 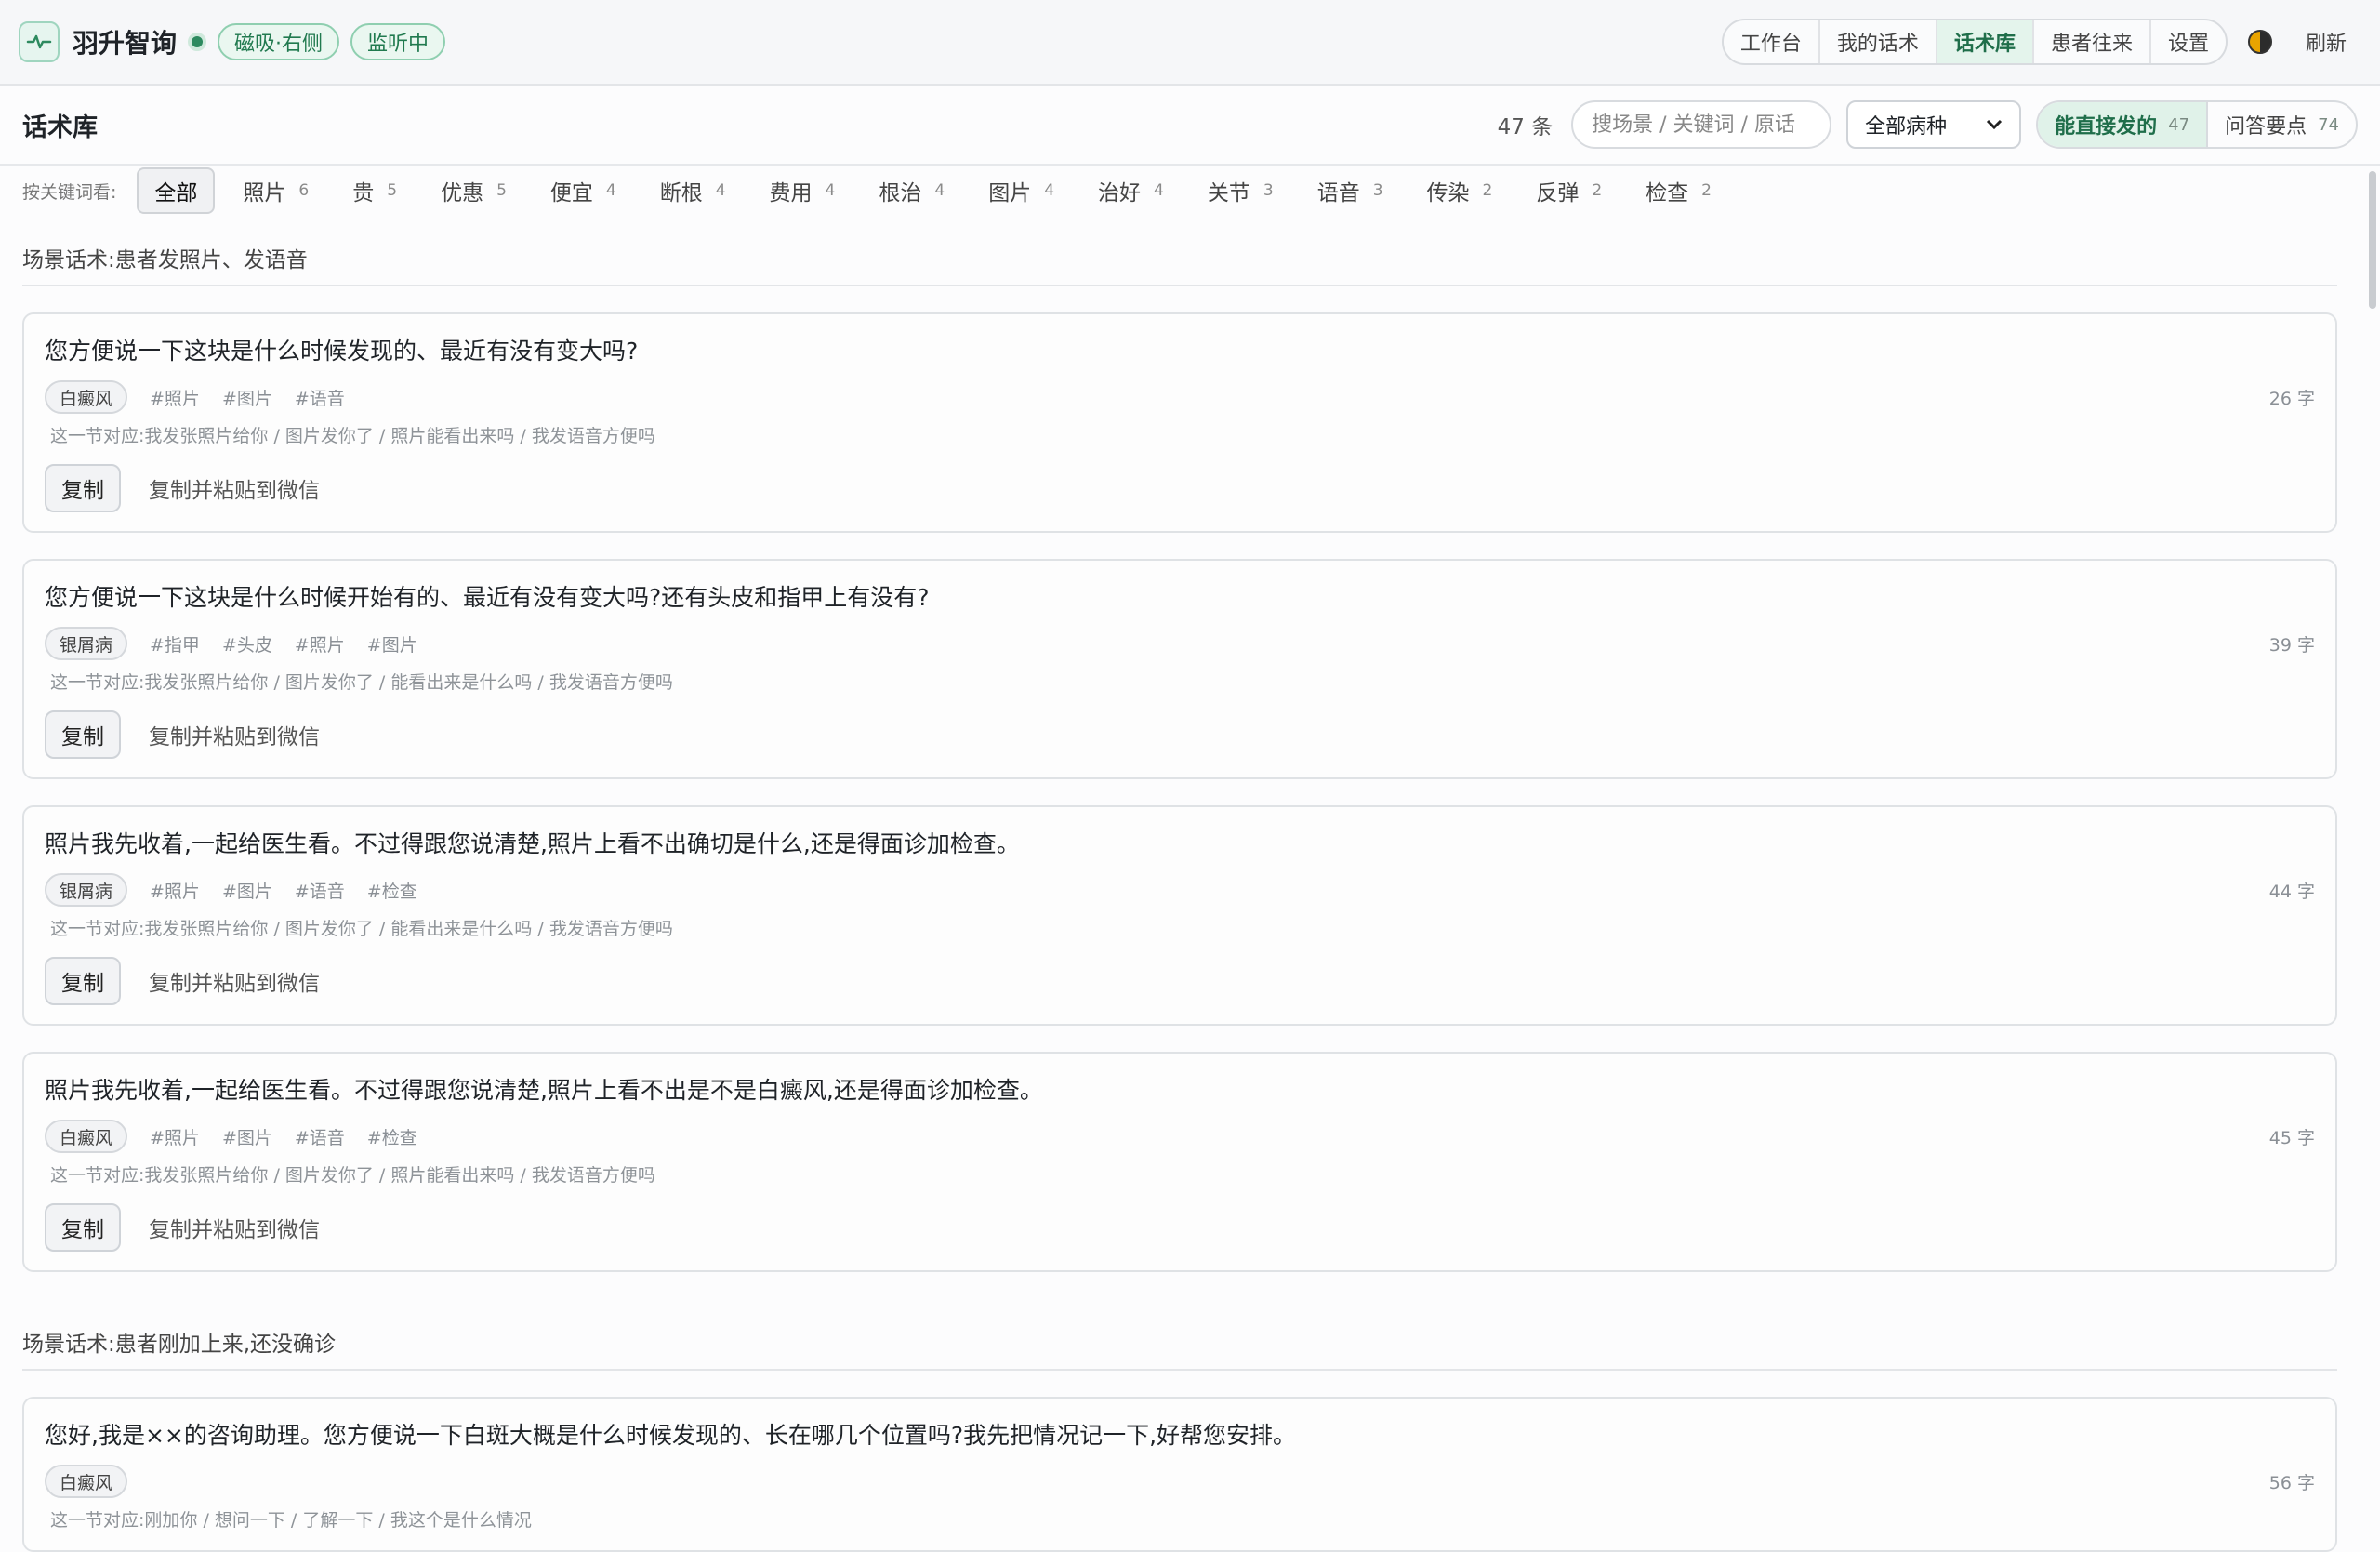 I want to click on keyword-chip: 便宜 4, so click(x=583, y=190).